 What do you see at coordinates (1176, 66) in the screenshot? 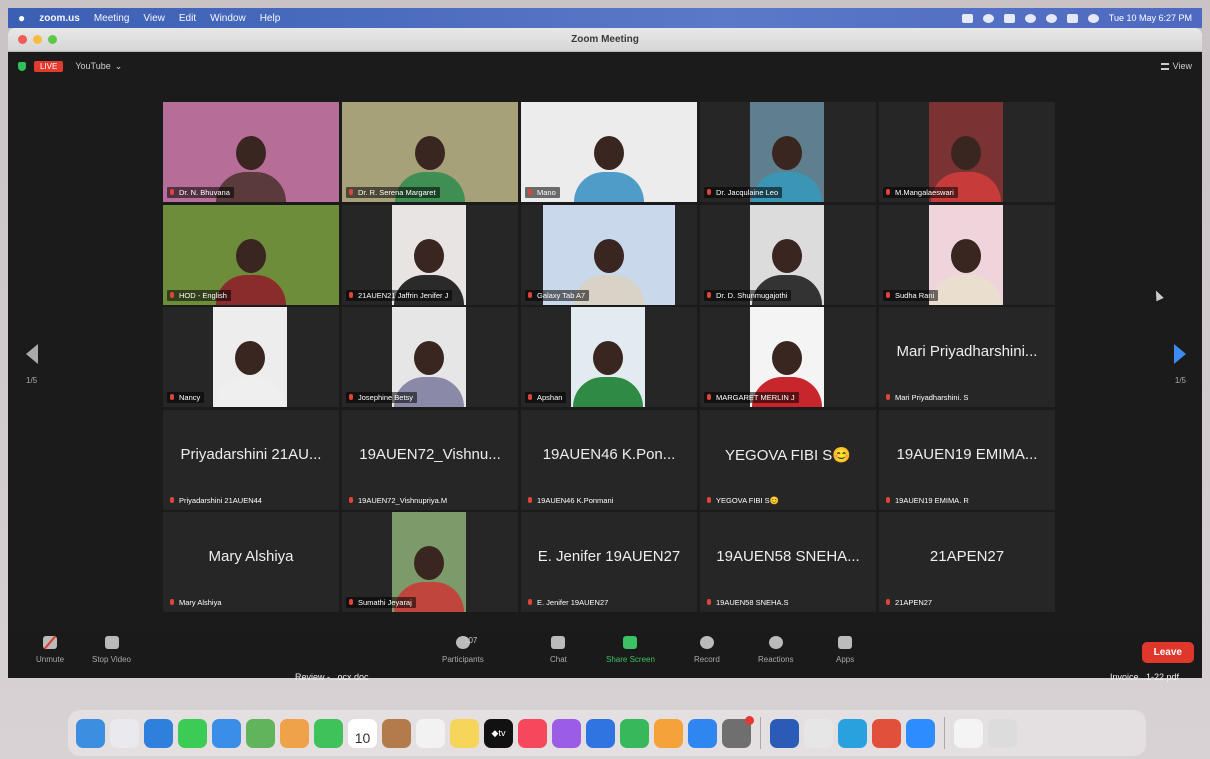
I see `view-button: View` at bounding box center [1176, 66].